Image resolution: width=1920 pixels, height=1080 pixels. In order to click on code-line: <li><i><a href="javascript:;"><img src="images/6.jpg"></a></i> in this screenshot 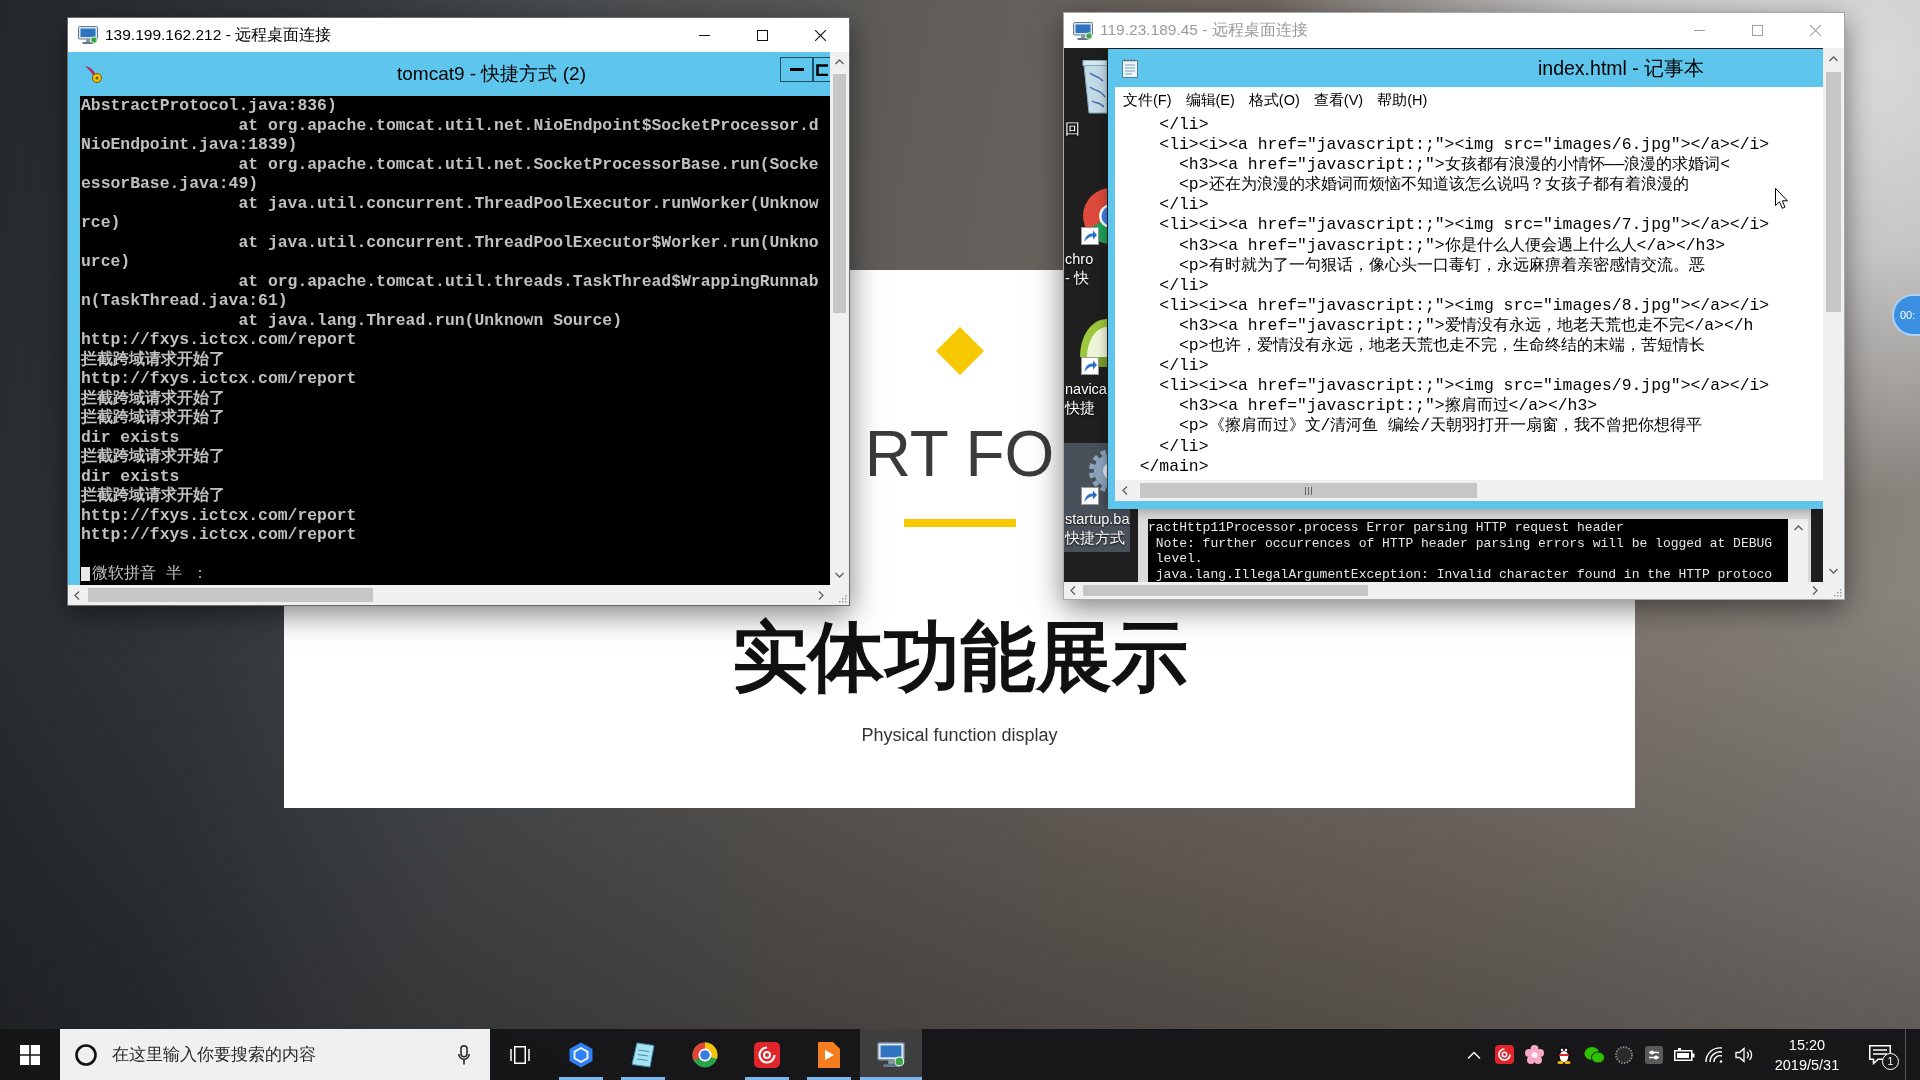, I will do `click(1464, 145)`.